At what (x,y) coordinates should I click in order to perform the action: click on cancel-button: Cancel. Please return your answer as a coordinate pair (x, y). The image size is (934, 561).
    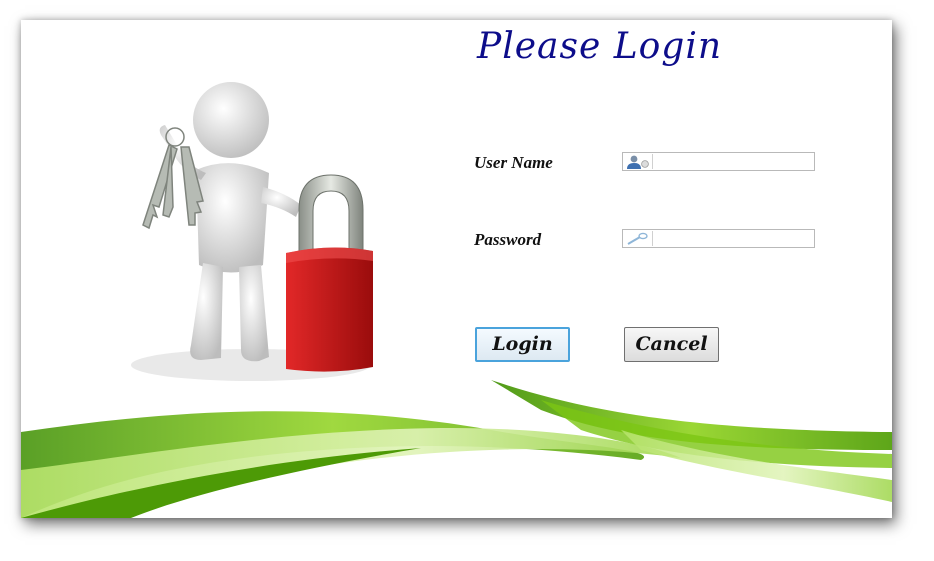
    Looking at the image, I should click on (671, 344).